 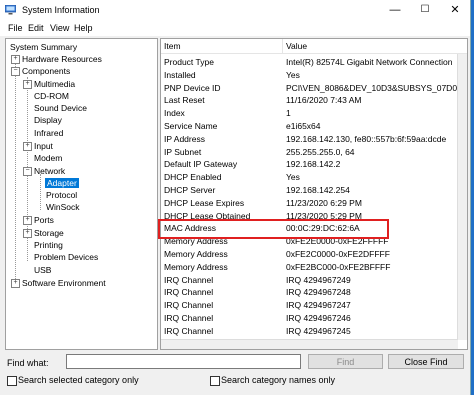 What do you see at coordinates (59, 28) in the screenshot?
I see `menu-view: View` at bounding box center [59, 28].